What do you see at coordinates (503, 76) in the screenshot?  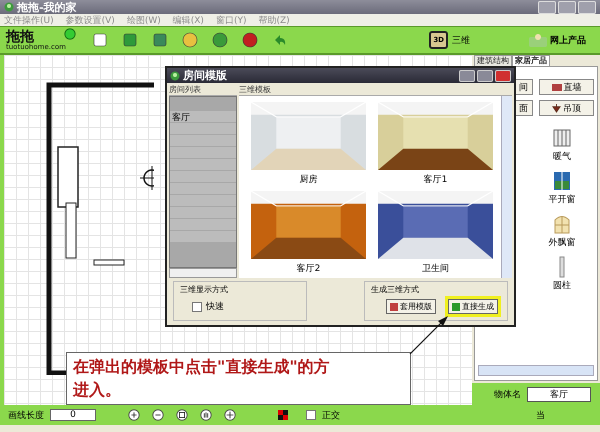 I see `close-button` at bounding box center [503, 76].